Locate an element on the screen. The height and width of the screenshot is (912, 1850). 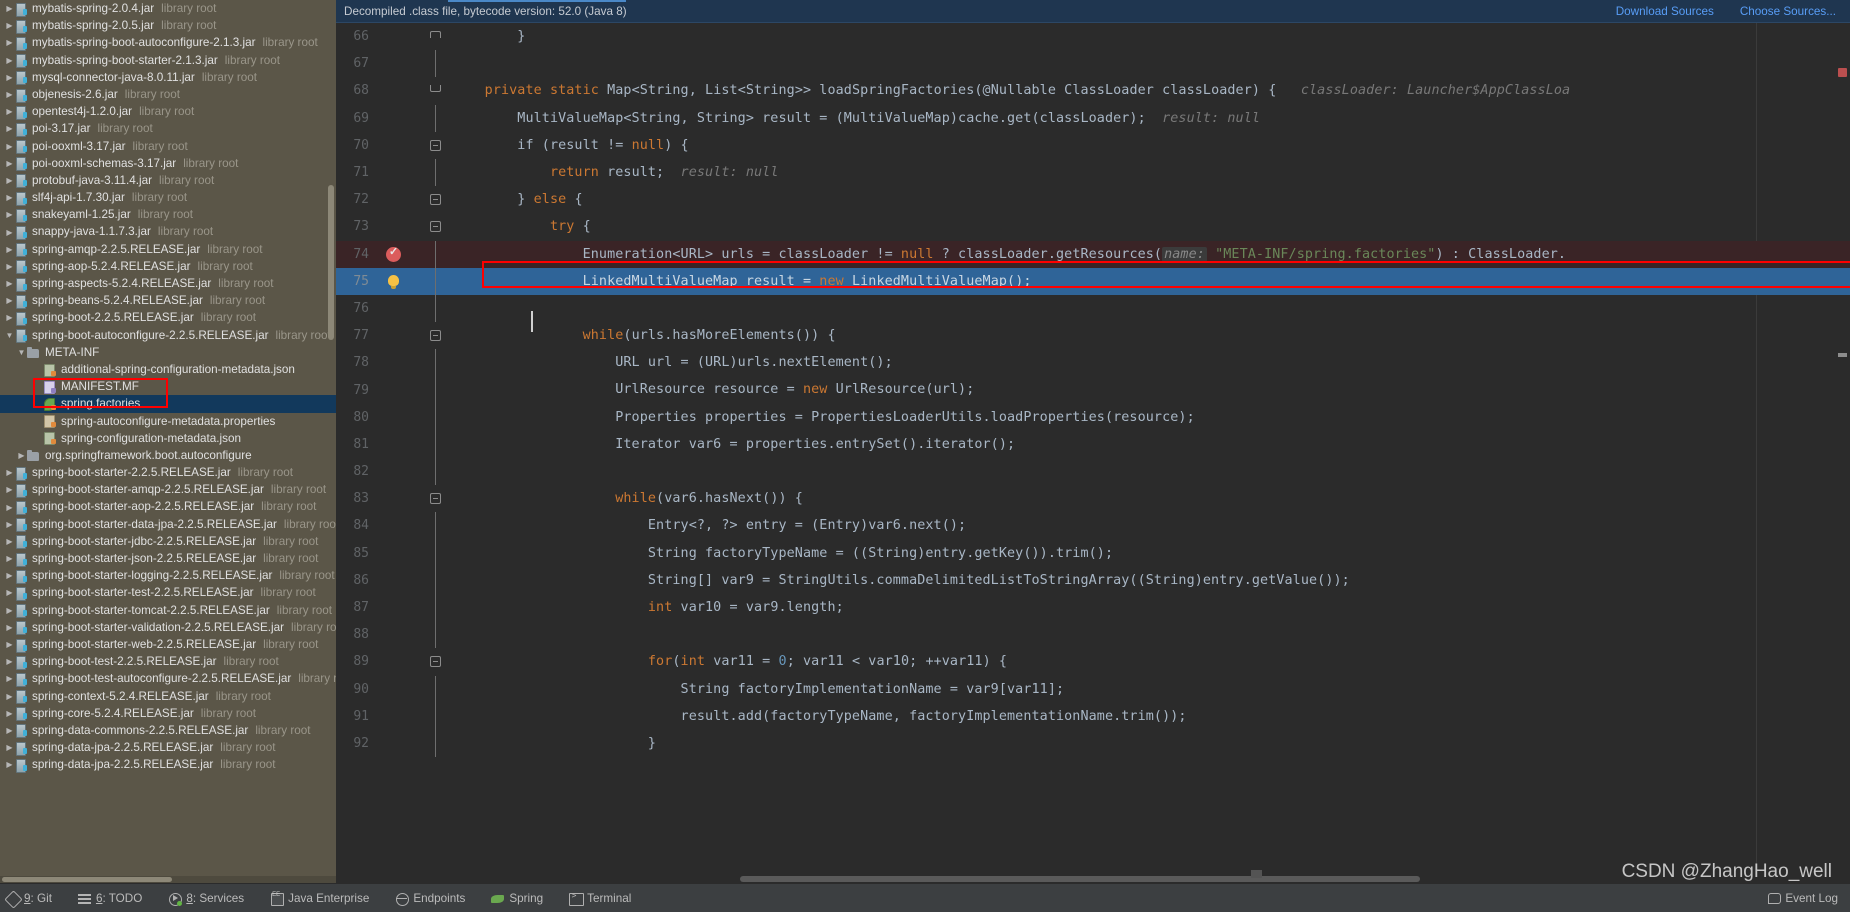
code-line: 71 return result; result: null is located at coordinates (1093, 172).